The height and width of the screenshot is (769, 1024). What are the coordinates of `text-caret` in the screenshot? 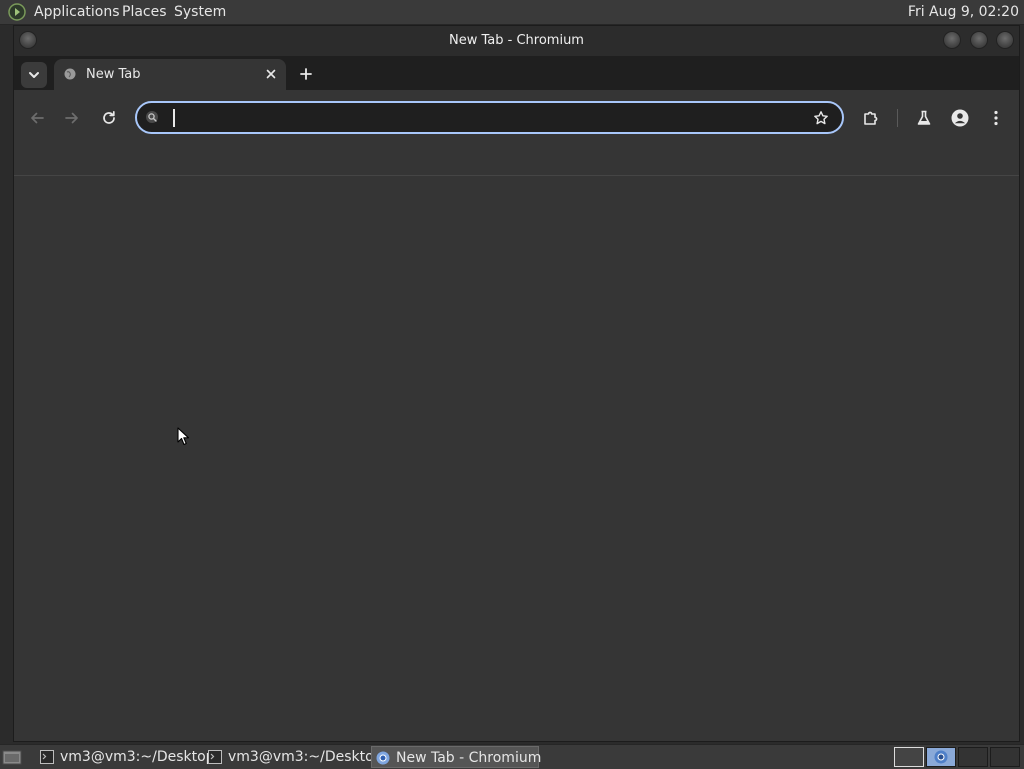 It's located at (174, 118).